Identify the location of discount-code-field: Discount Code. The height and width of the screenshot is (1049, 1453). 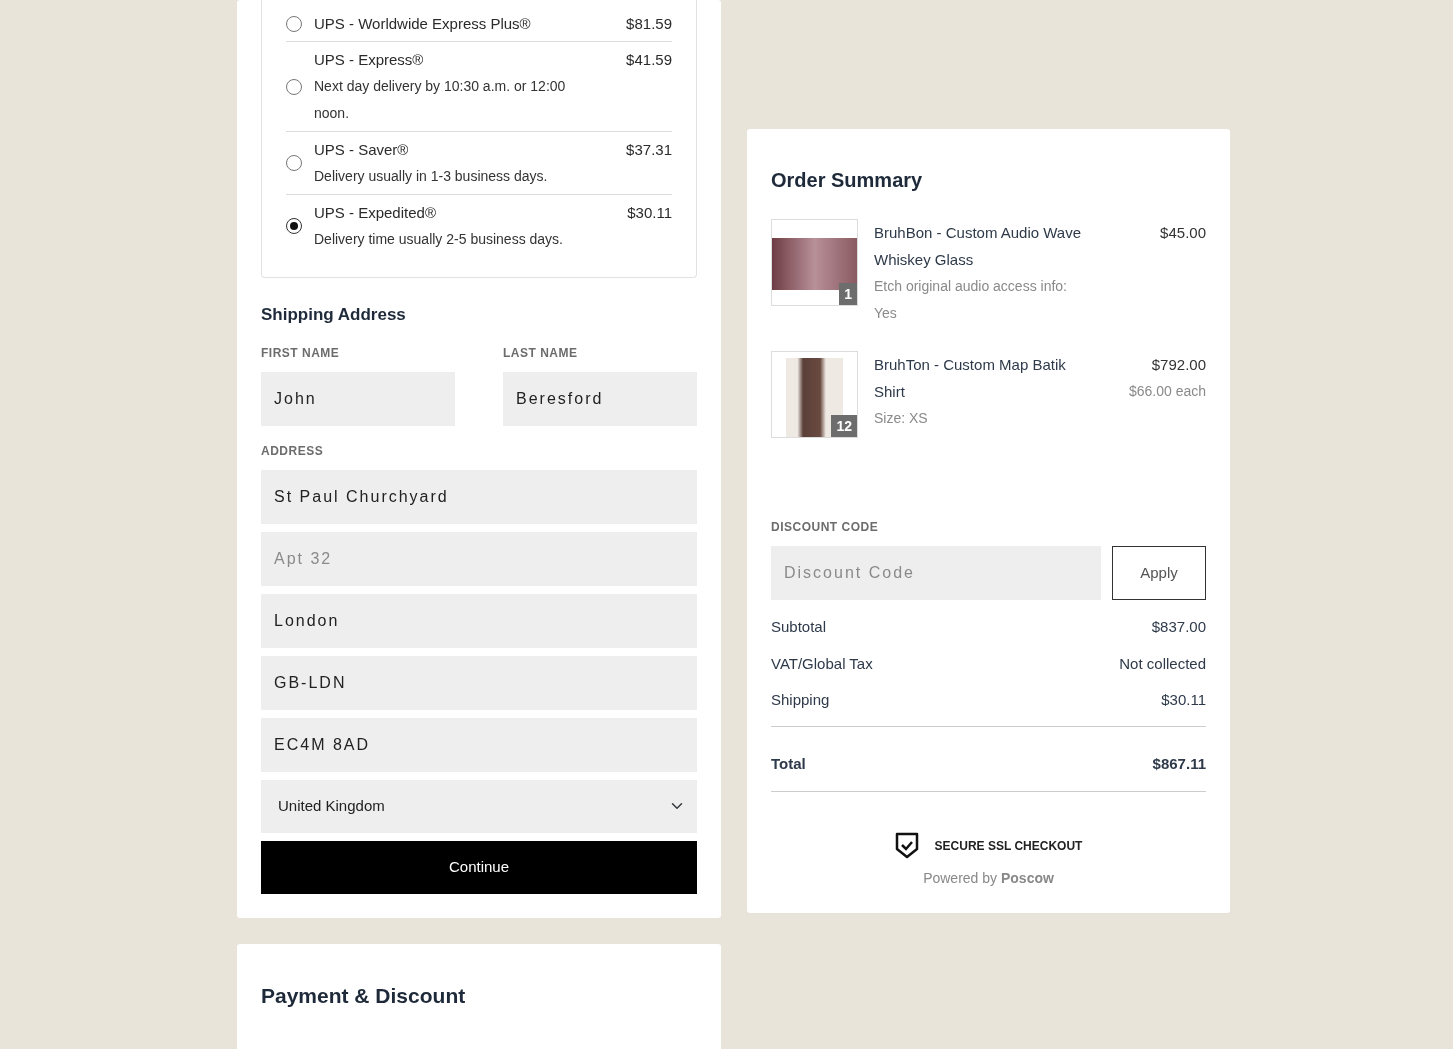
(936, 573).